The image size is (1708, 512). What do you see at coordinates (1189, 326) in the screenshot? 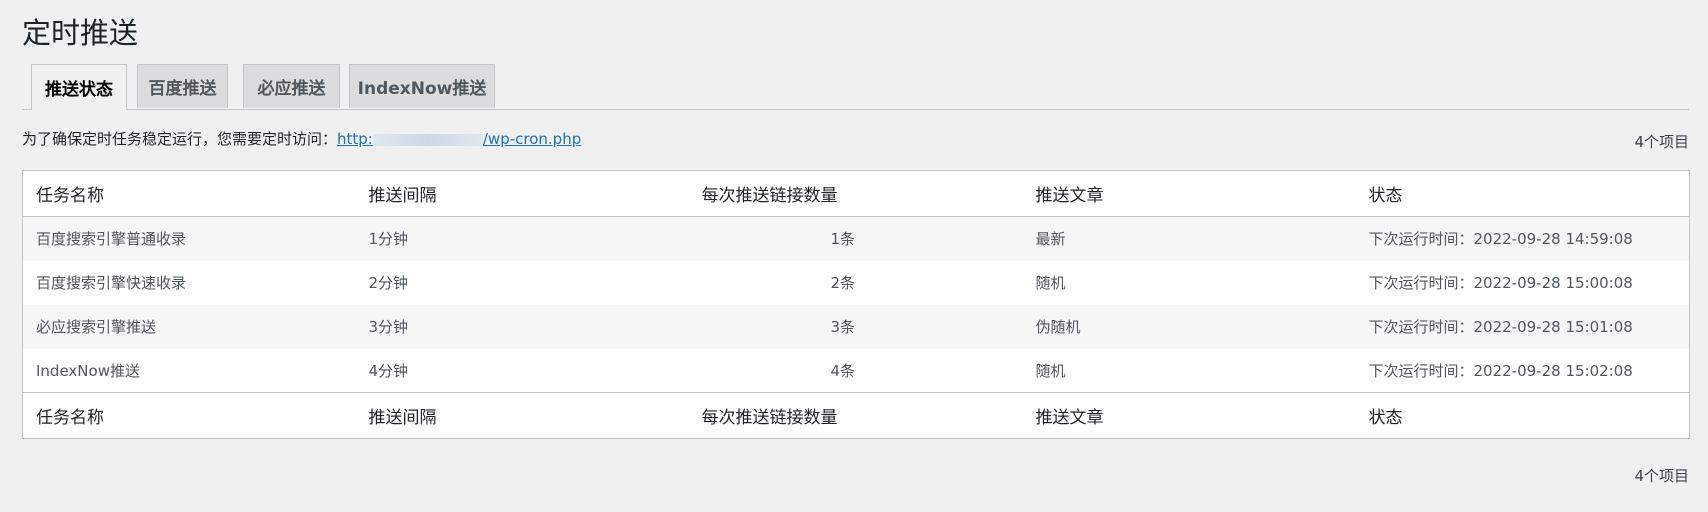
I see `task-article-mode: 伪随机` at bounding box center [1189, 326].